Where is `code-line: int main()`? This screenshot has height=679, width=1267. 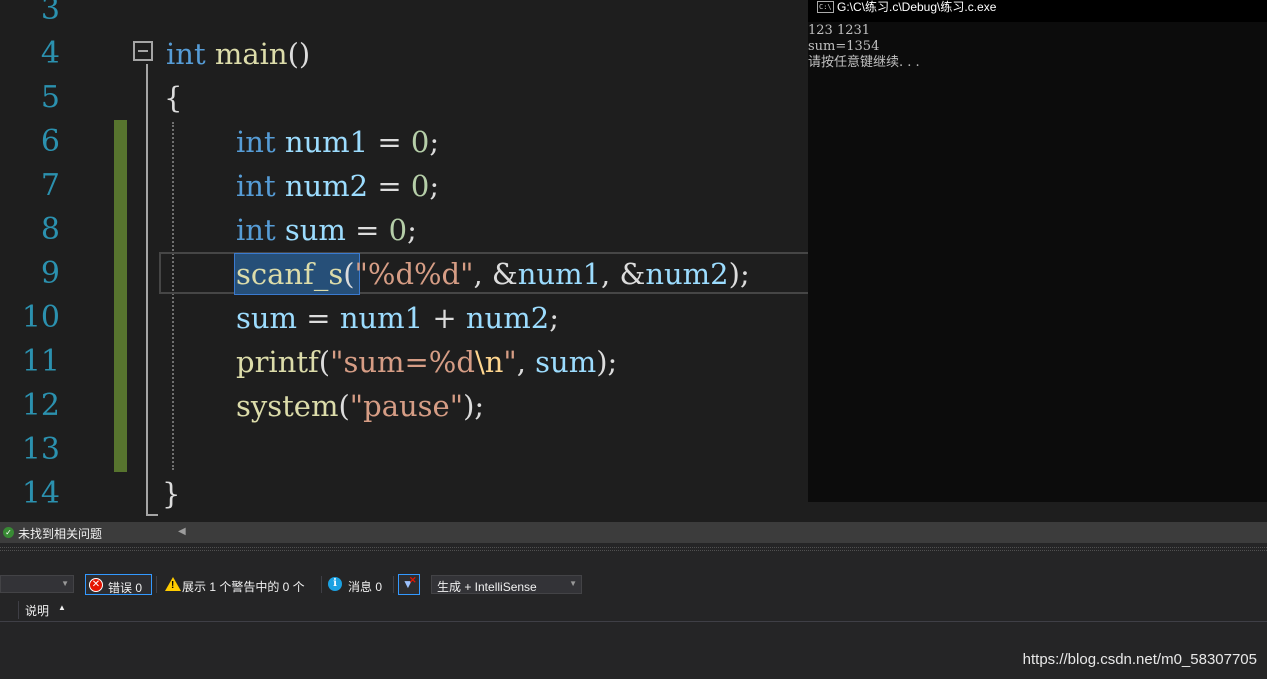 code-line: int main() is located at coordinates (238, 54).